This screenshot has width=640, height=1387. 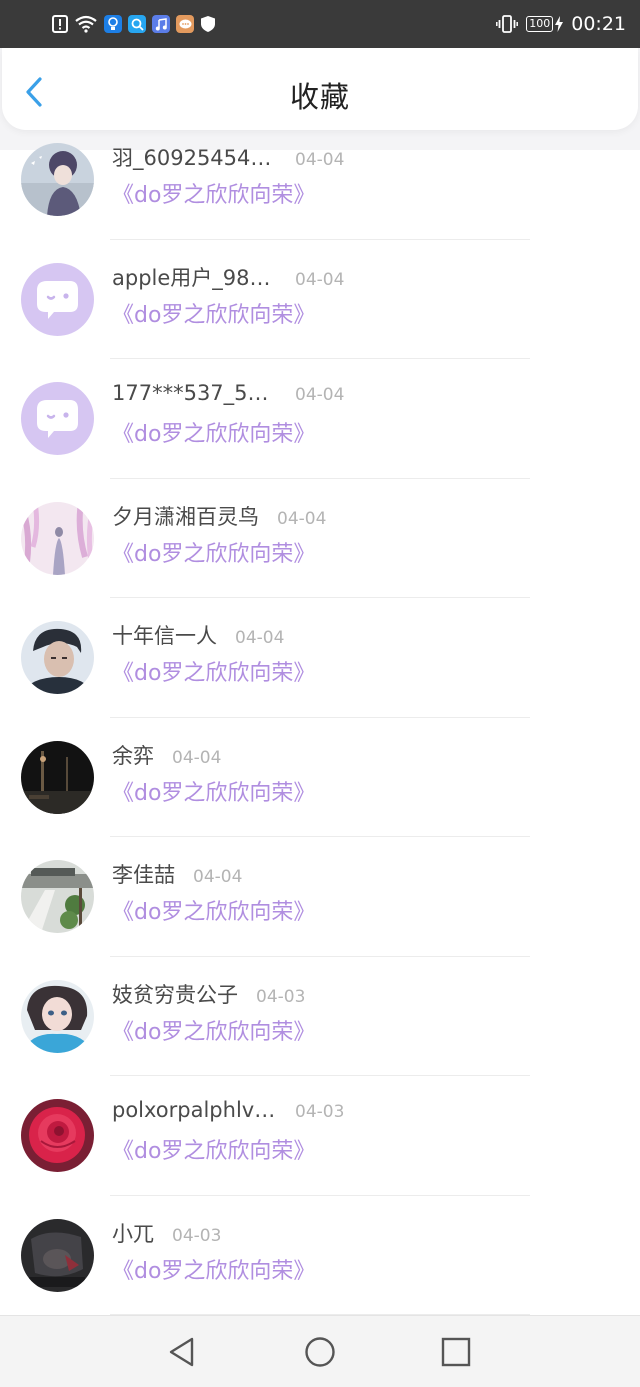 What do you see at coordinates (133, 755) in the screenshot?
I see `user-name: 余弈` at bounding box center [133, 755].